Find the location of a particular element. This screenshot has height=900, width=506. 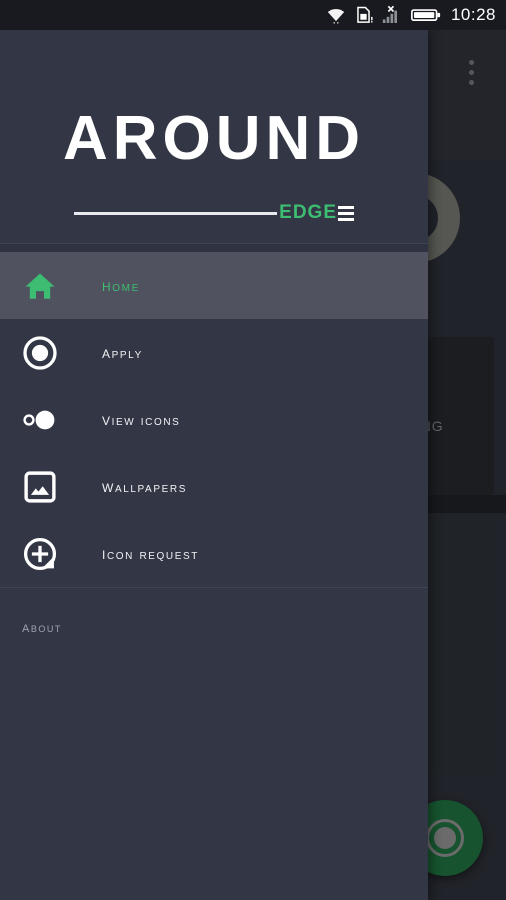

sidebar-item-view-icons: View Icons is located at coordinates (214, 419).